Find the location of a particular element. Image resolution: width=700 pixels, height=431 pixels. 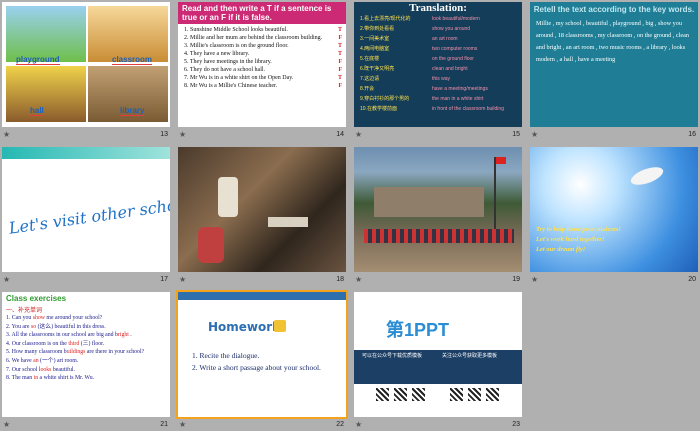

list-item: 4. They have a new library. T is located at coordinates (263, 54).